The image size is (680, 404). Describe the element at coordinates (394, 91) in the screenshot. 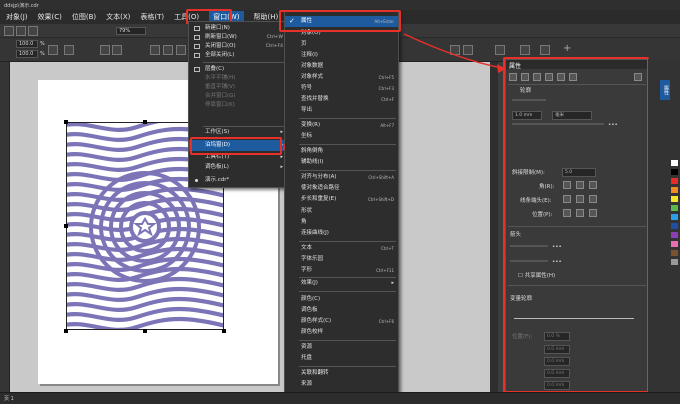

I see `annotation-arrows` at that location.